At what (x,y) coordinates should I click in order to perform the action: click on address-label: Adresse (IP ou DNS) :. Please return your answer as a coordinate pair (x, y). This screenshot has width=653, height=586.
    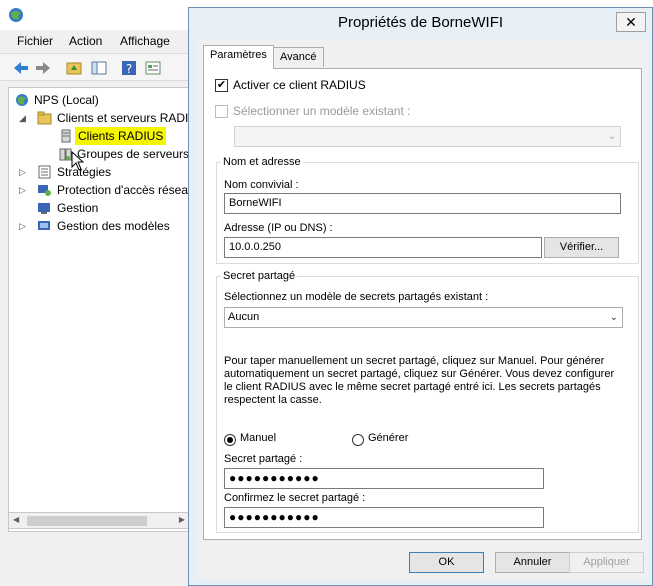
    Looking at the image, I should click on (278, 228).